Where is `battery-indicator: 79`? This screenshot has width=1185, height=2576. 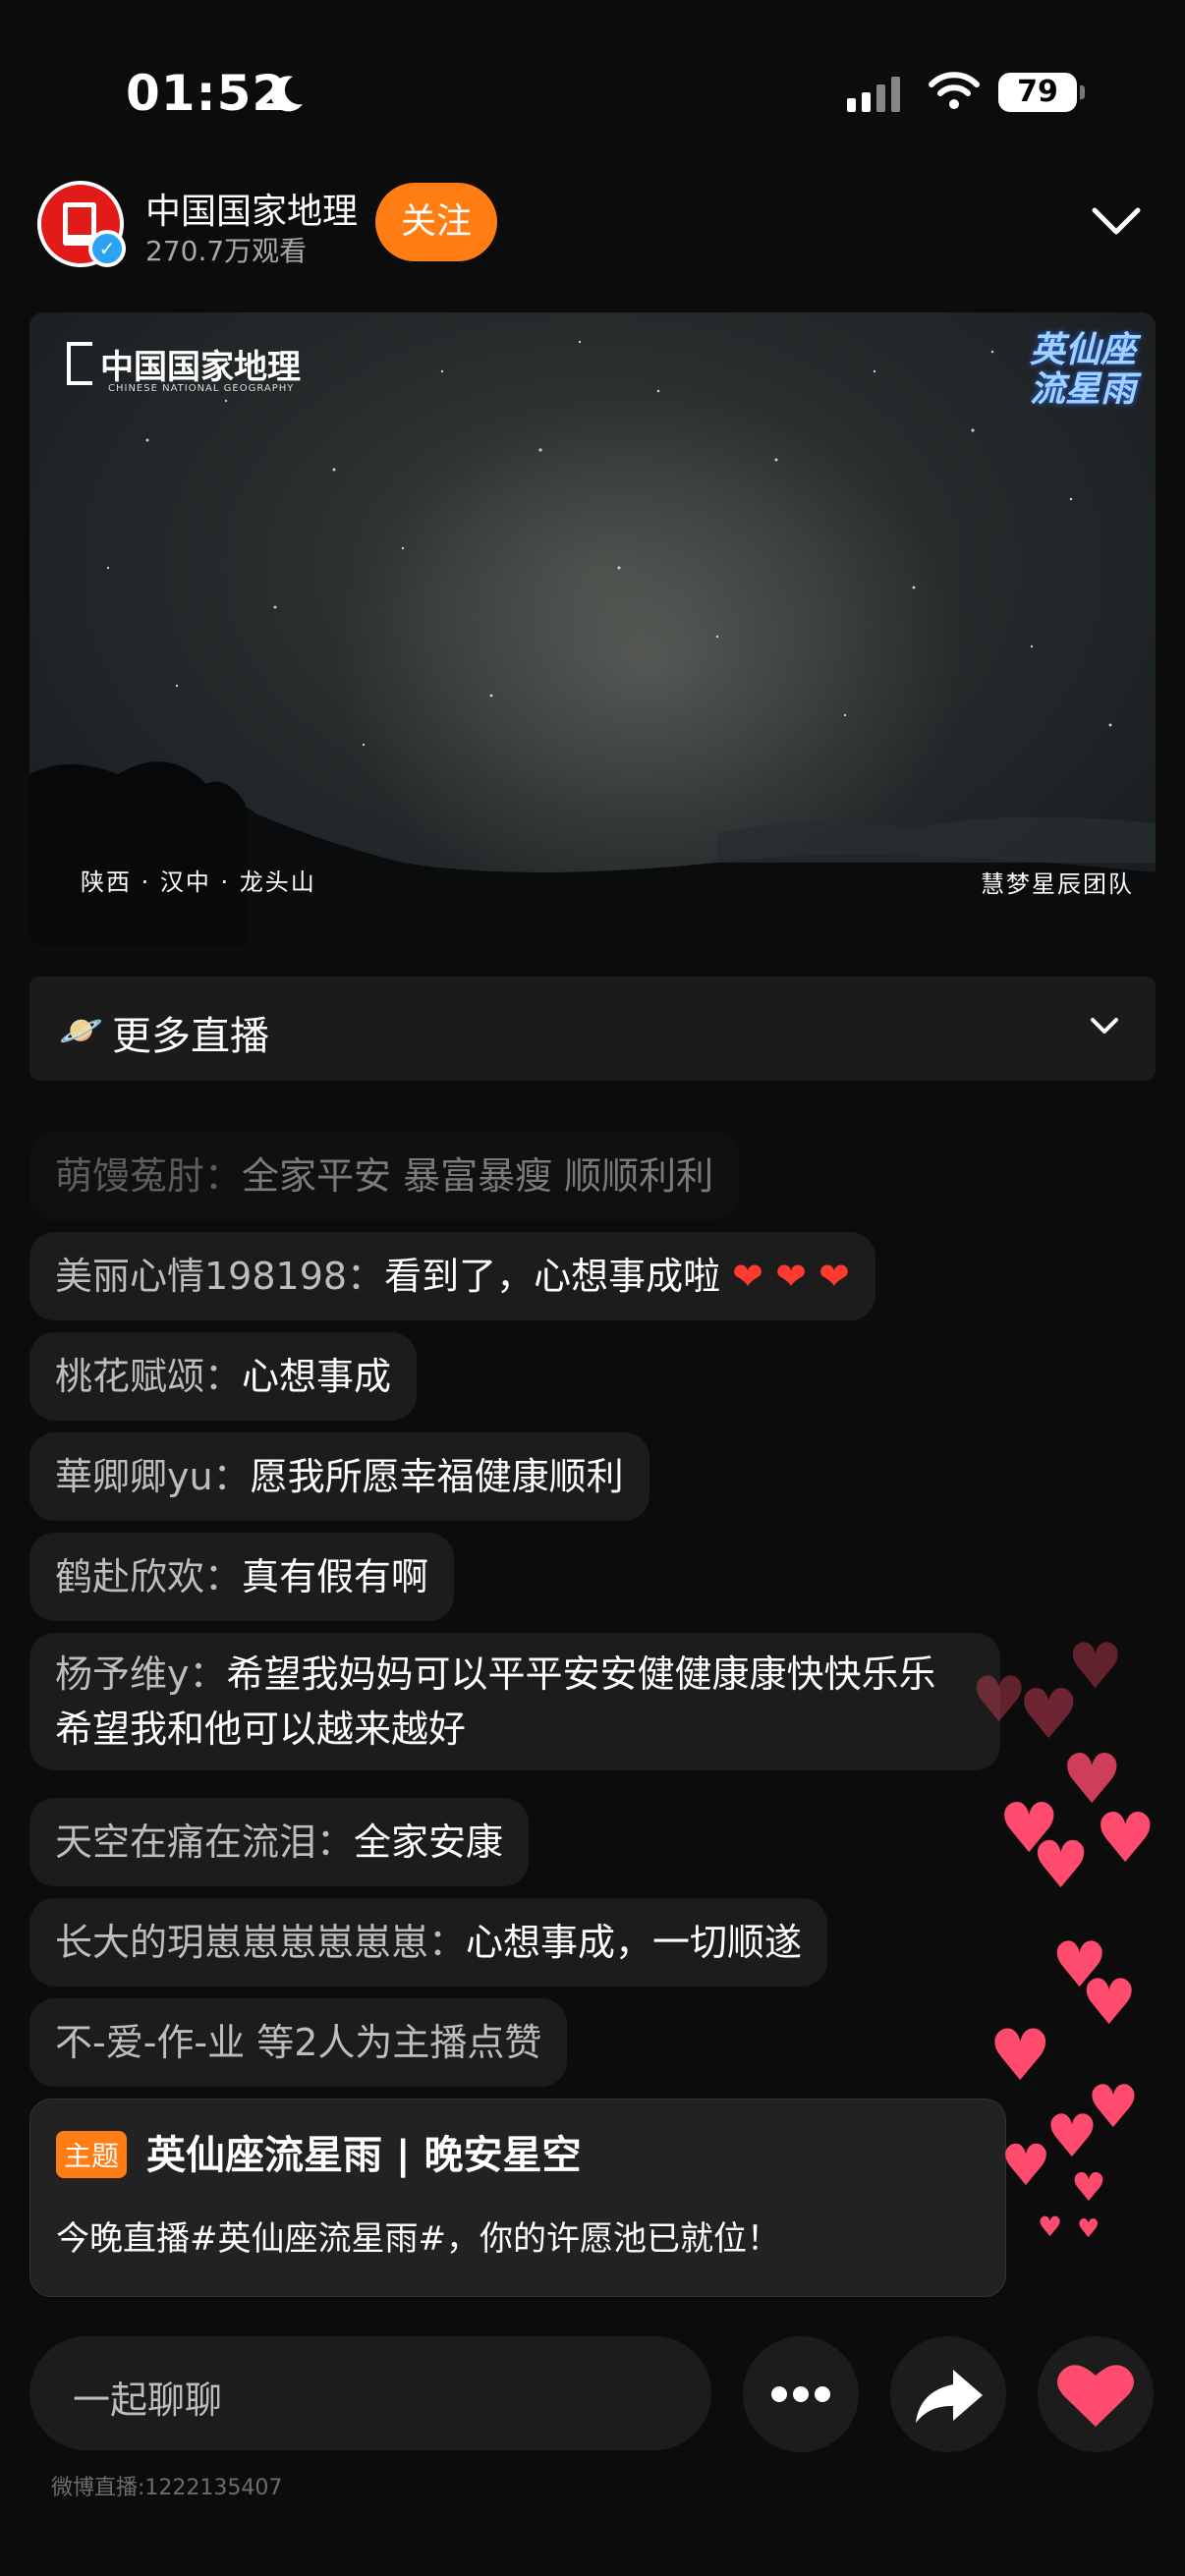
battery-indicator: 79 is located at coordinates (1041, 92).